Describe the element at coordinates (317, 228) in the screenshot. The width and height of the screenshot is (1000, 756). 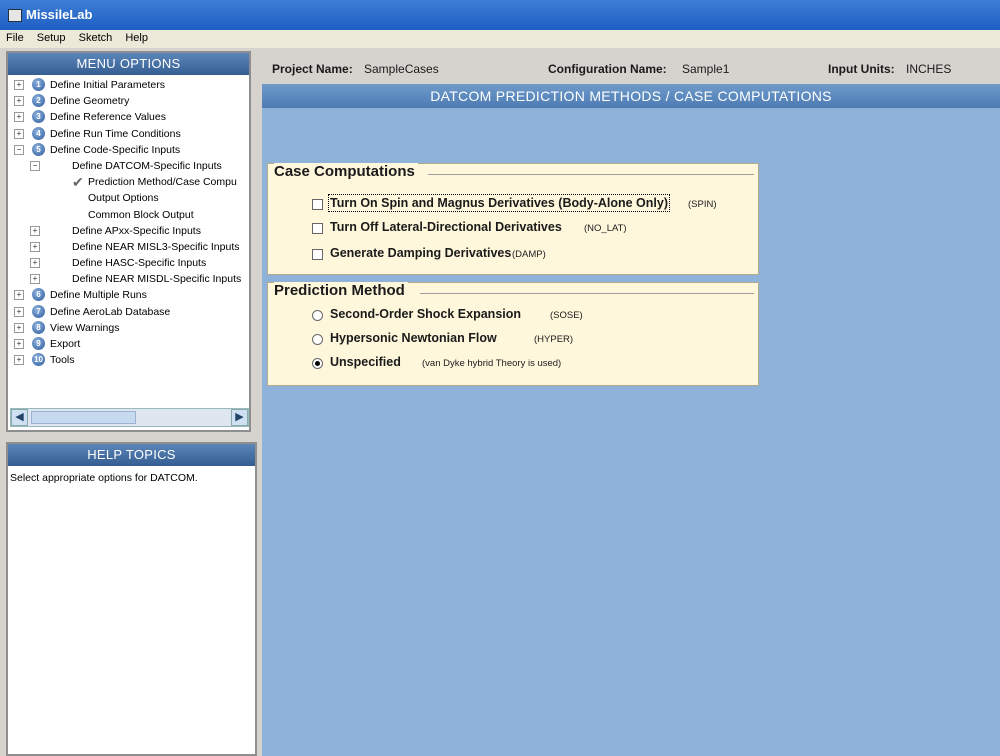
I see `no-lat-checkbox` at that location.